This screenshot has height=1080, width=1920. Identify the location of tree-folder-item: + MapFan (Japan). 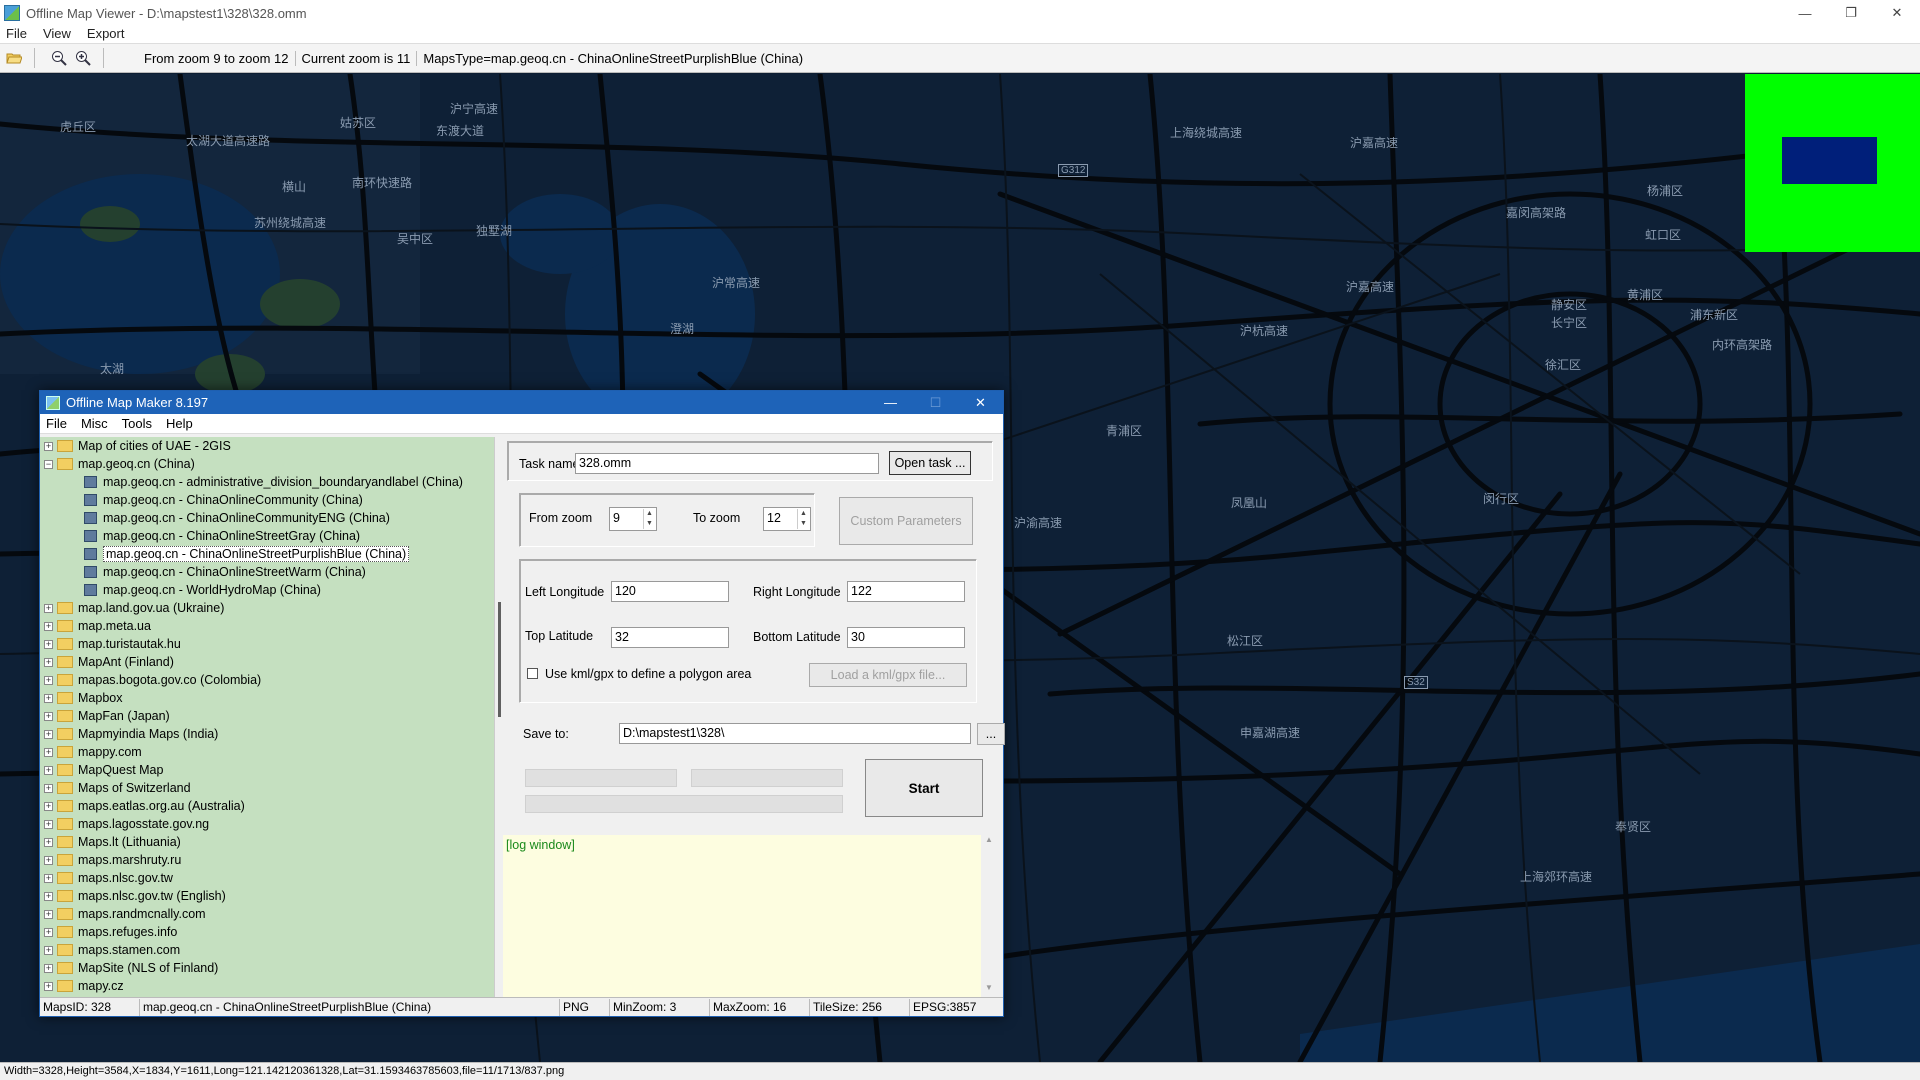
(267, 716).